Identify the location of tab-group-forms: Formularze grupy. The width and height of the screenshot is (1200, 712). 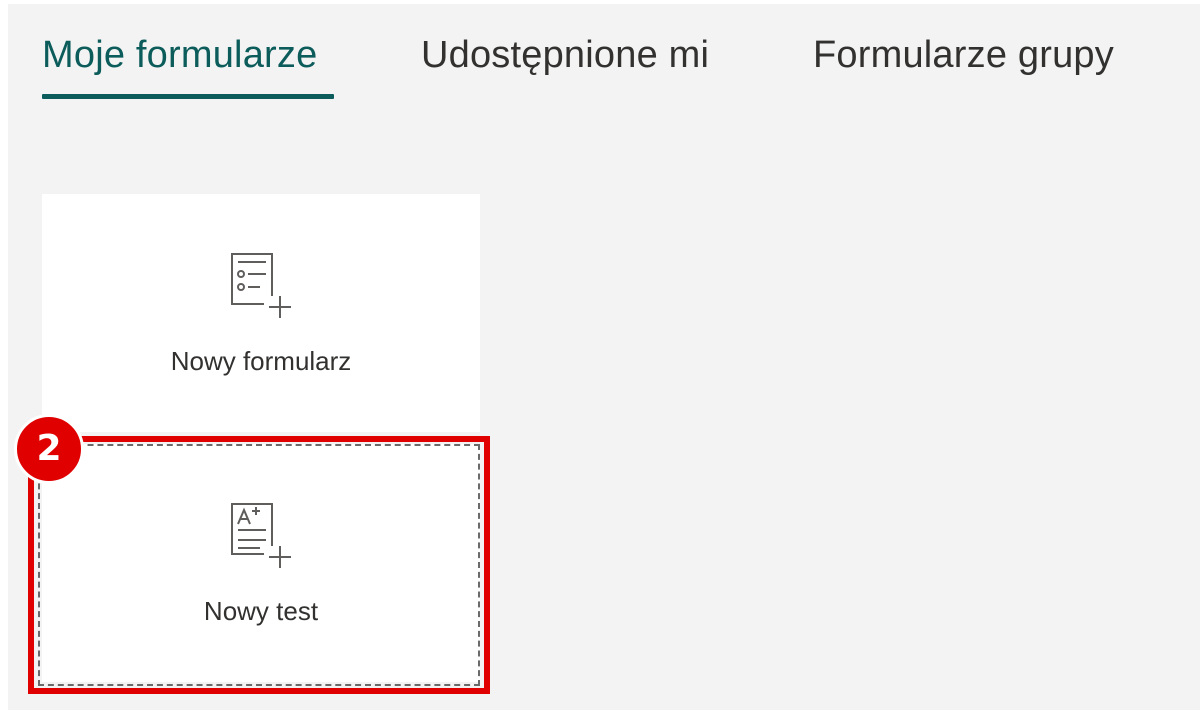
(963, 55).